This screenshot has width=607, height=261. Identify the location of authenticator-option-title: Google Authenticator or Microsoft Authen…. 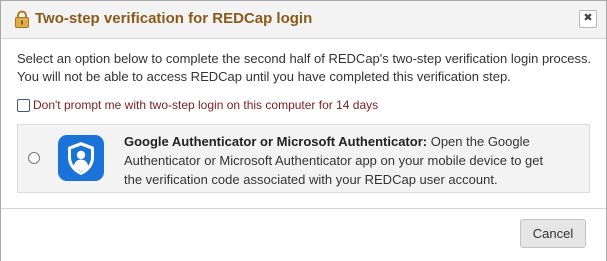
(276, 141).